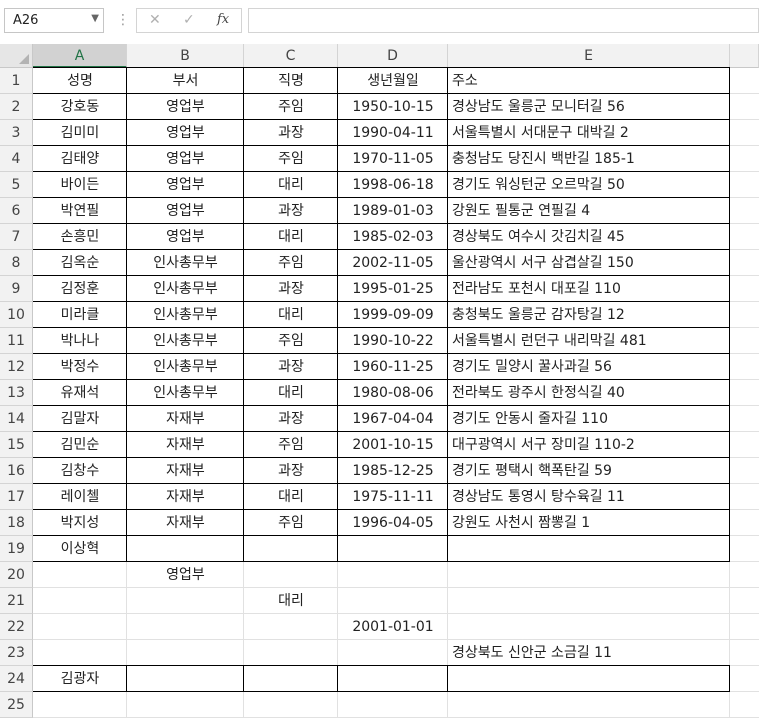 This screenshot has width=759, height=718. I want to click on row-header-3: 3, so click(16, 133).